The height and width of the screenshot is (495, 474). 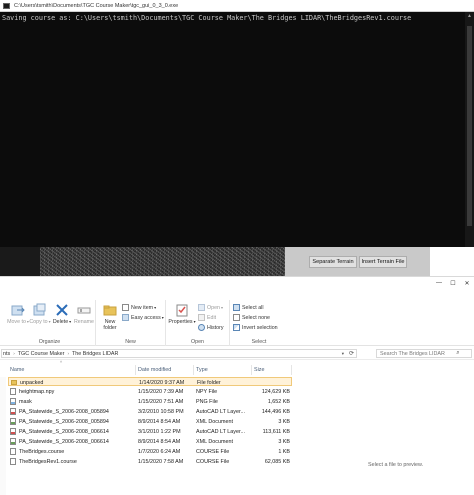 I want to click on file-size: 3 KB, so click(x=284, y=441).